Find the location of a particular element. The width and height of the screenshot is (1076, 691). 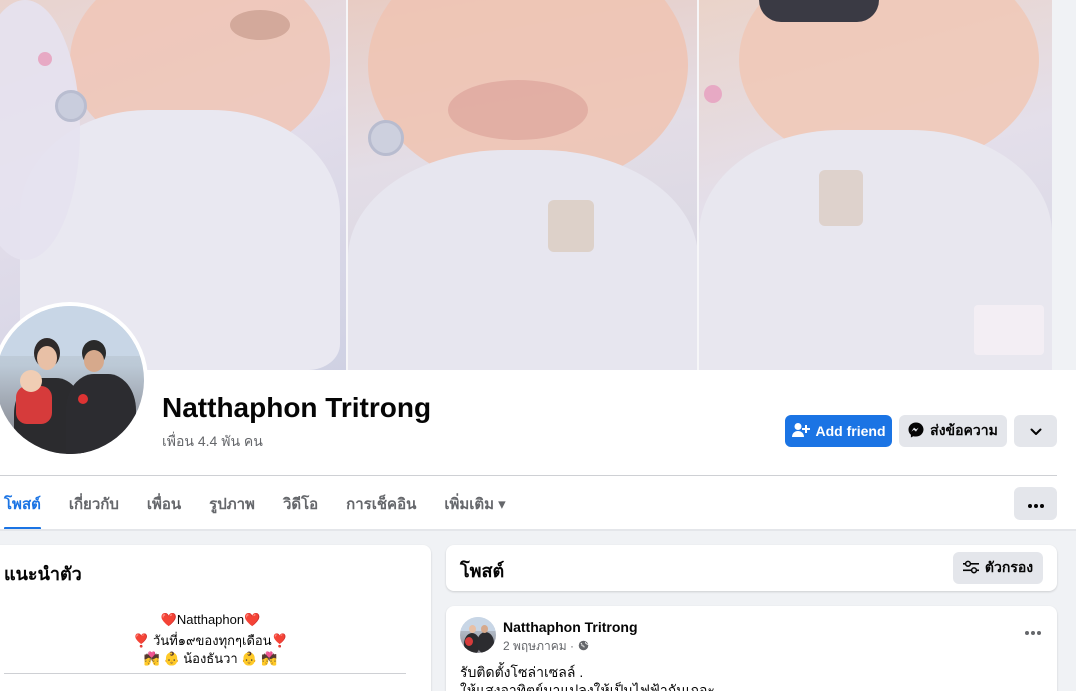

filter-button: ตัวกรอง is located at coordinates (998, 568).